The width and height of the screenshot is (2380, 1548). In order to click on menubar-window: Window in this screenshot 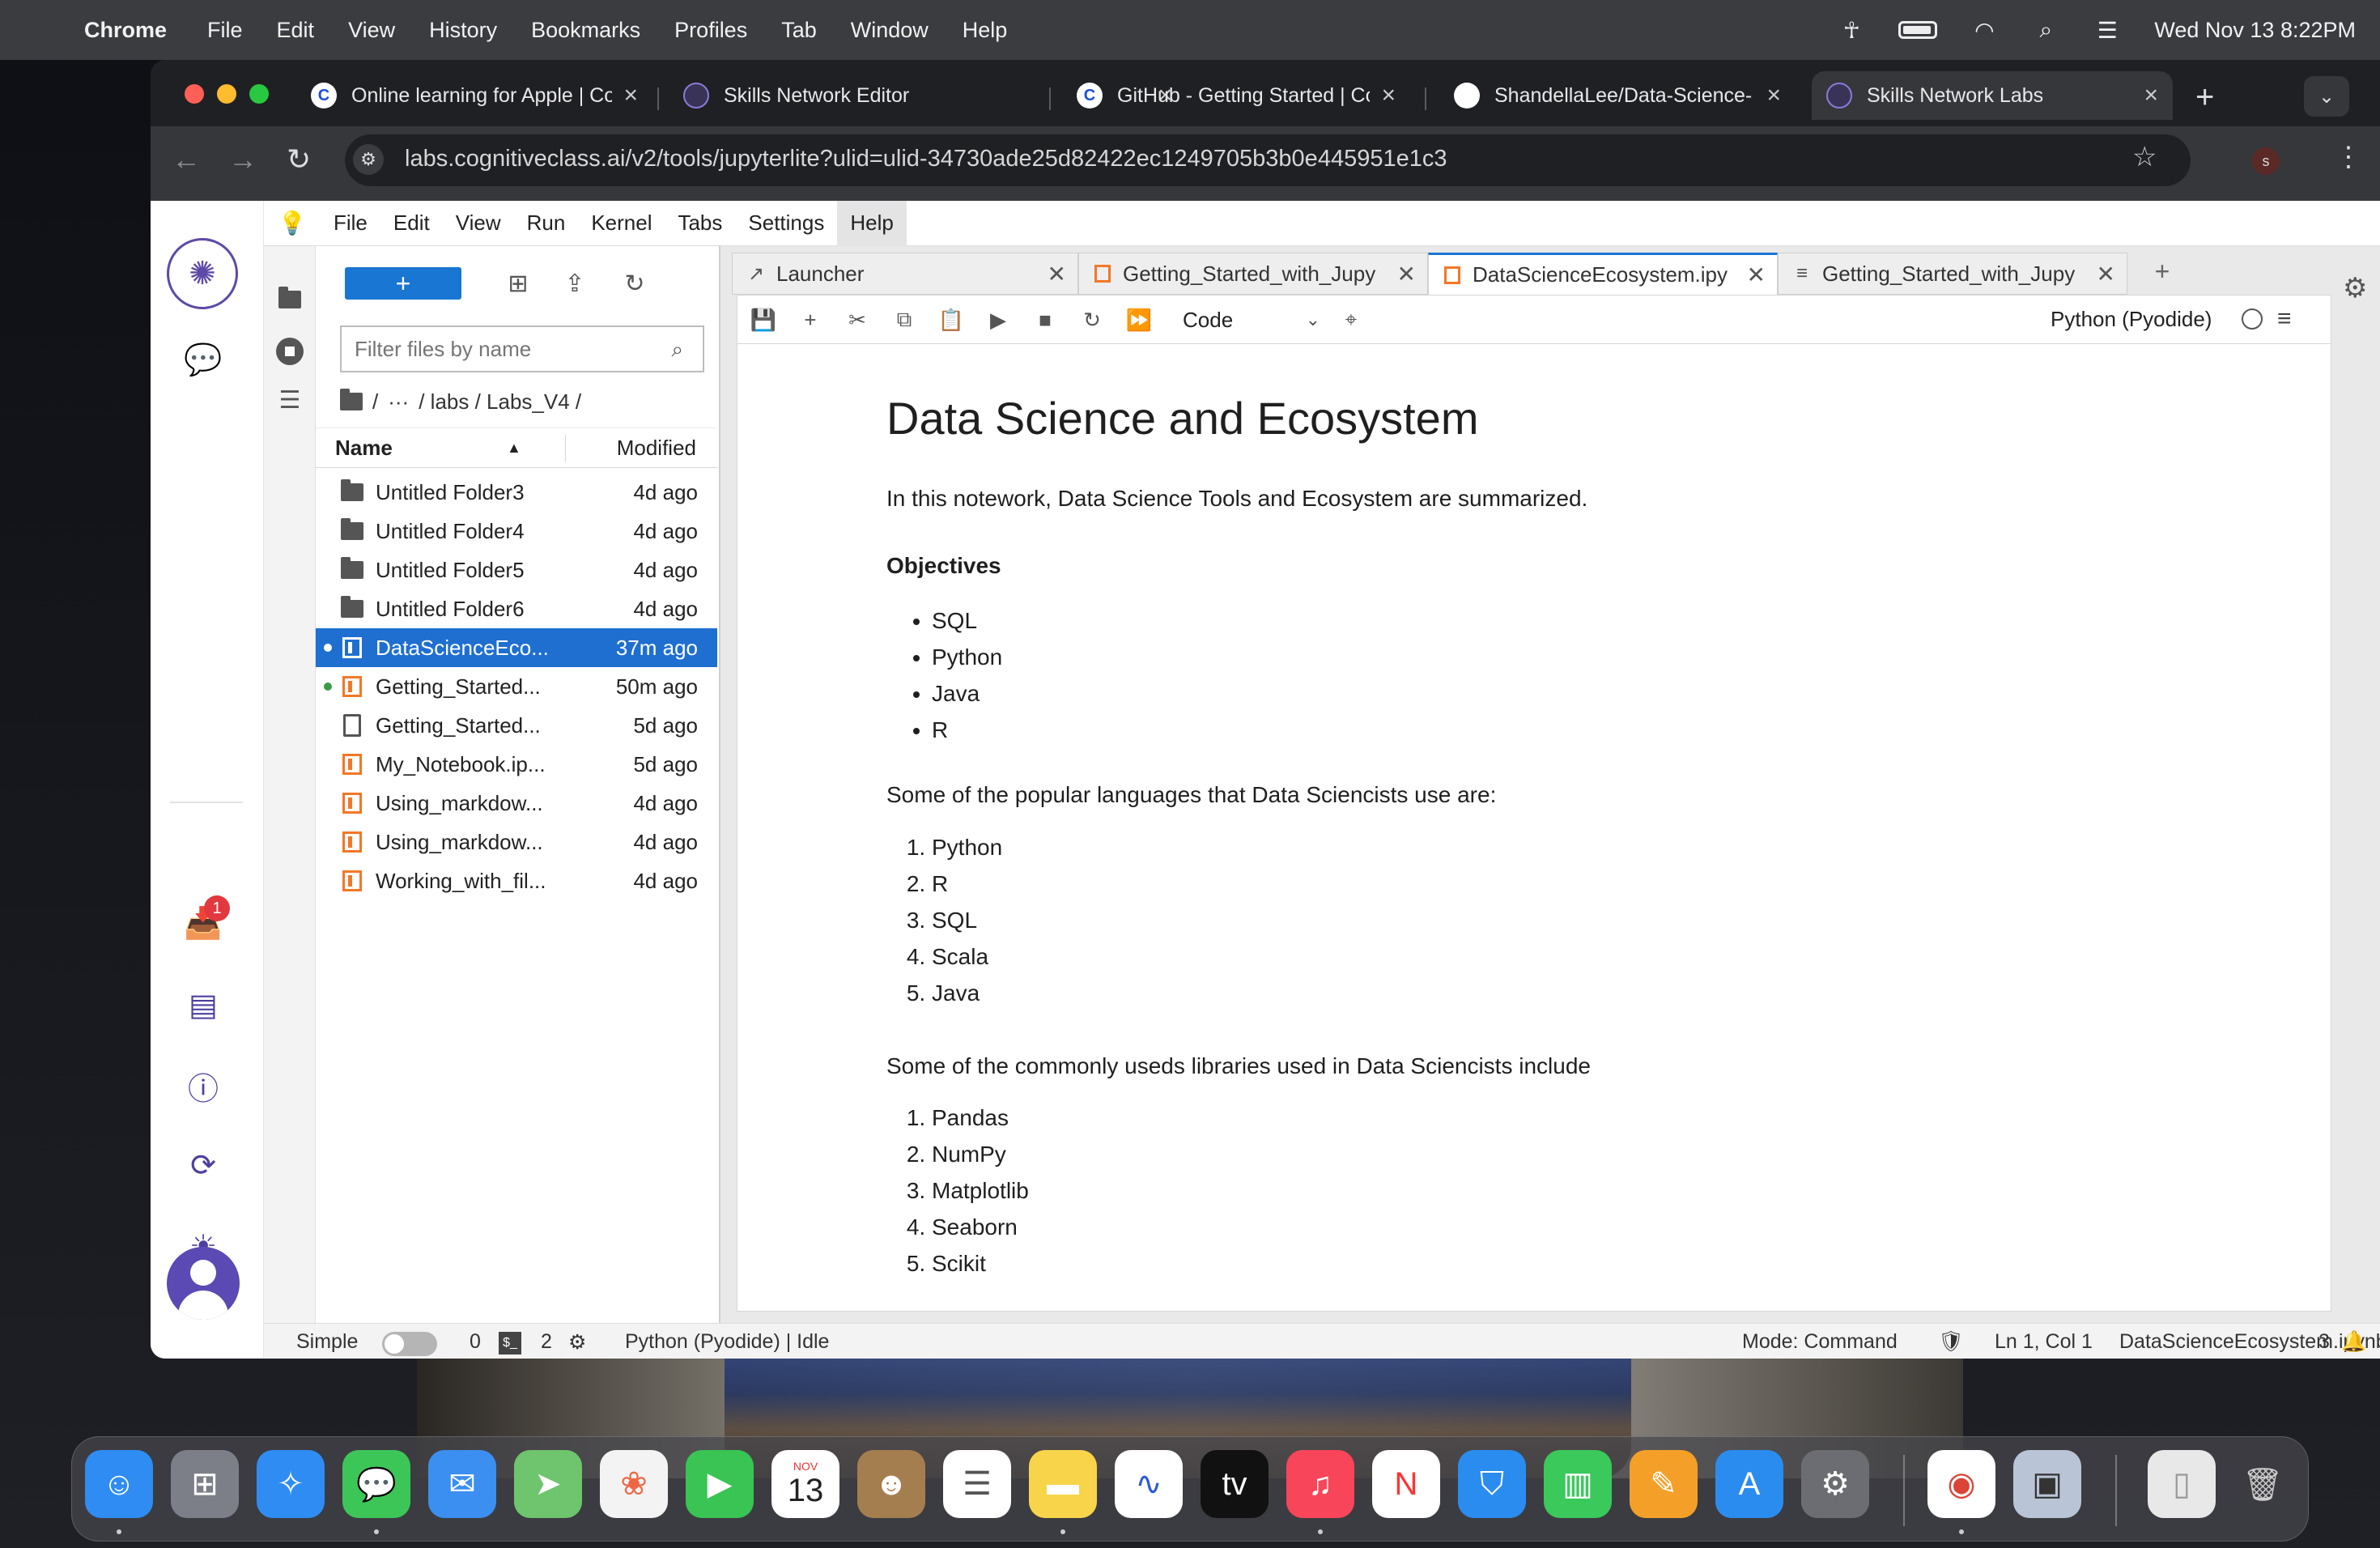, I will do `click(890, 31)`.